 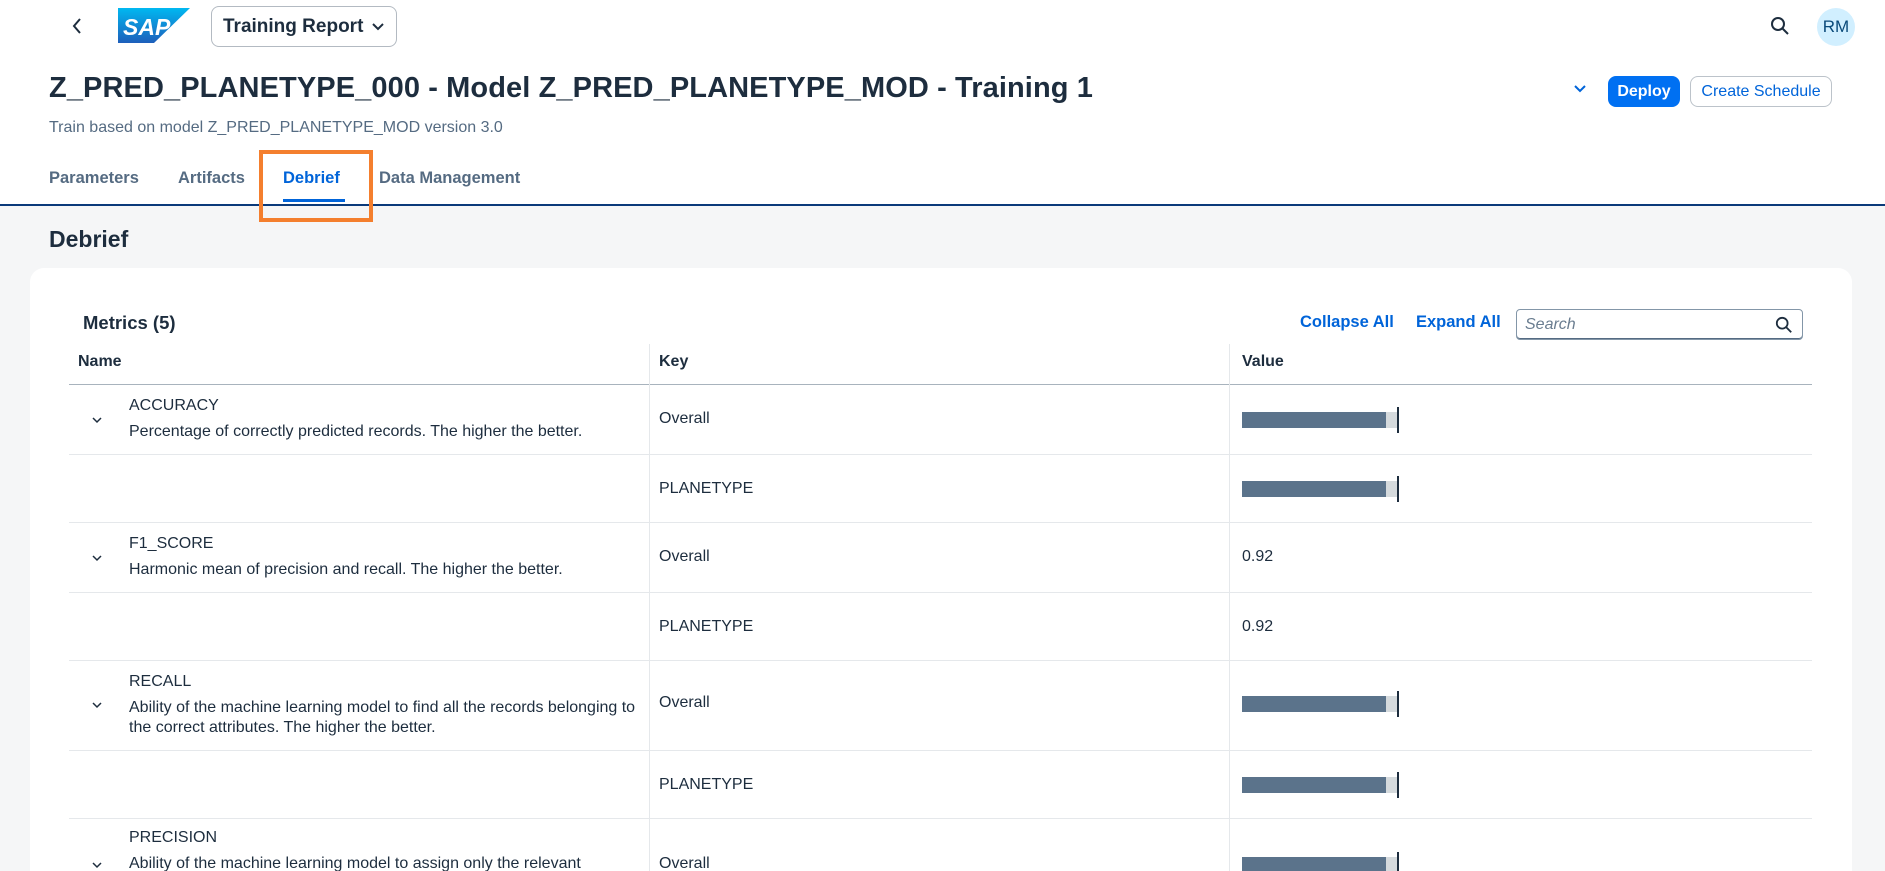 What do you see at coordinates (942, 26) in the screenshot?
I see `shell-bar: SAP Training Report RM` at bounding box center [942, 26].